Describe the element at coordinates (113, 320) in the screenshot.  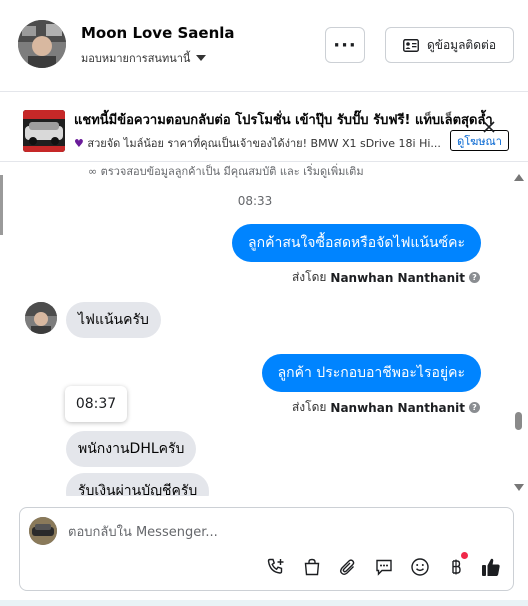
I see `incoming-message: ไฟแน้นครับ` at that location.